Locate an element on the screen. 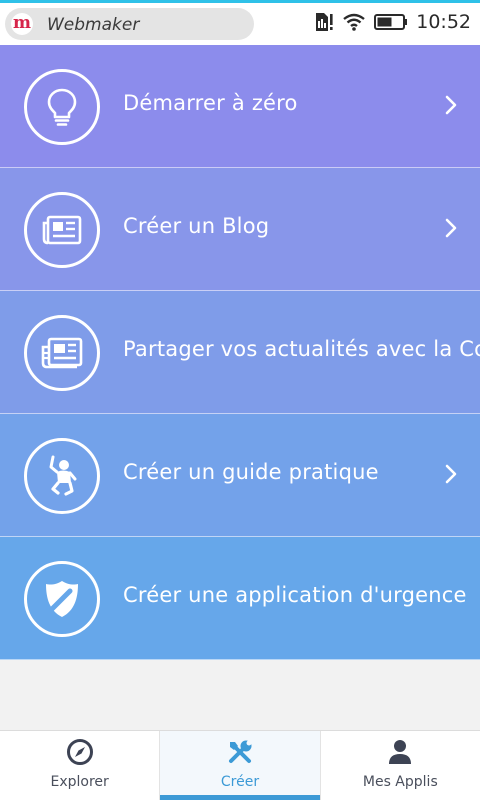 Image resolution: width=480 pixels, height=800 pixels. list-item-label: Créer un guide pratique is located at coordinates (251, 472).